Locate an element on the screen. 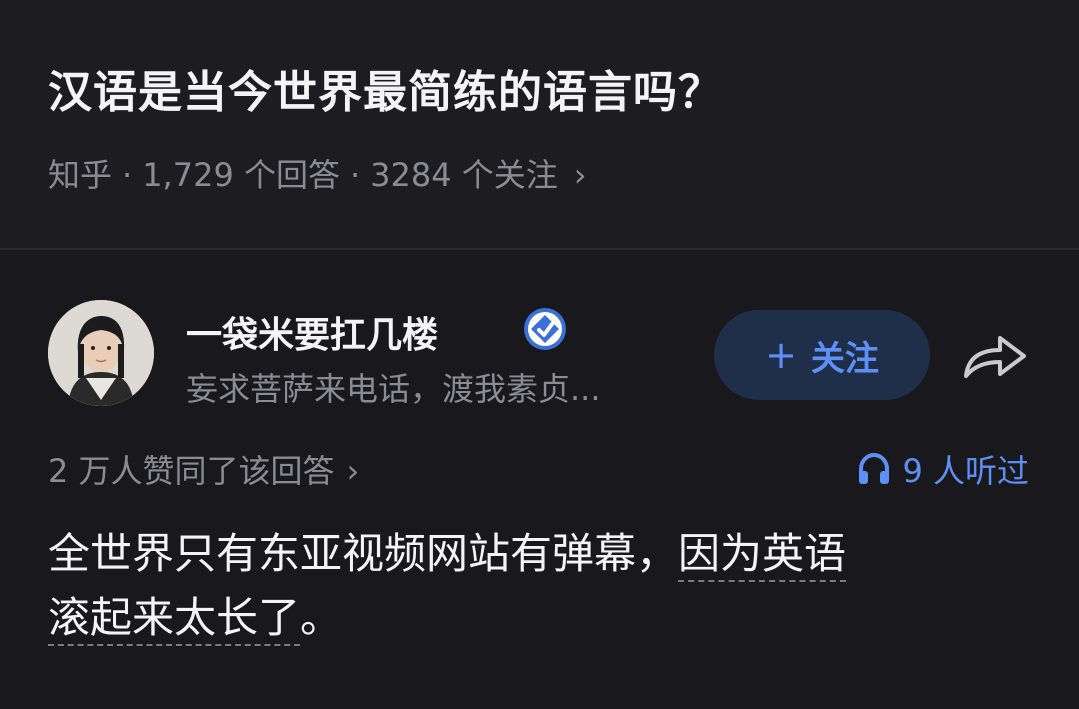  listen-label: 9 人听过 is located at coordinates (965, 471).